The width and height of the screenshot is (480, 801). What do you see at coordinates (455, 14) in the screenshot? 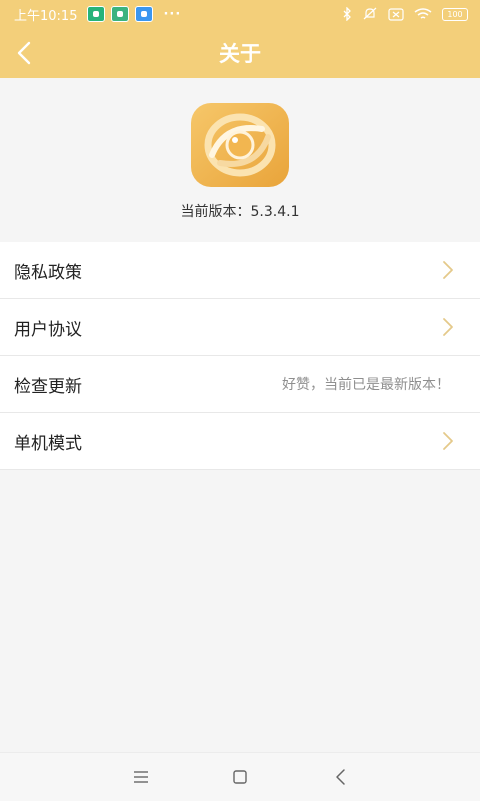
I see `battery-icon: 100` at bounding box center [455, 14].